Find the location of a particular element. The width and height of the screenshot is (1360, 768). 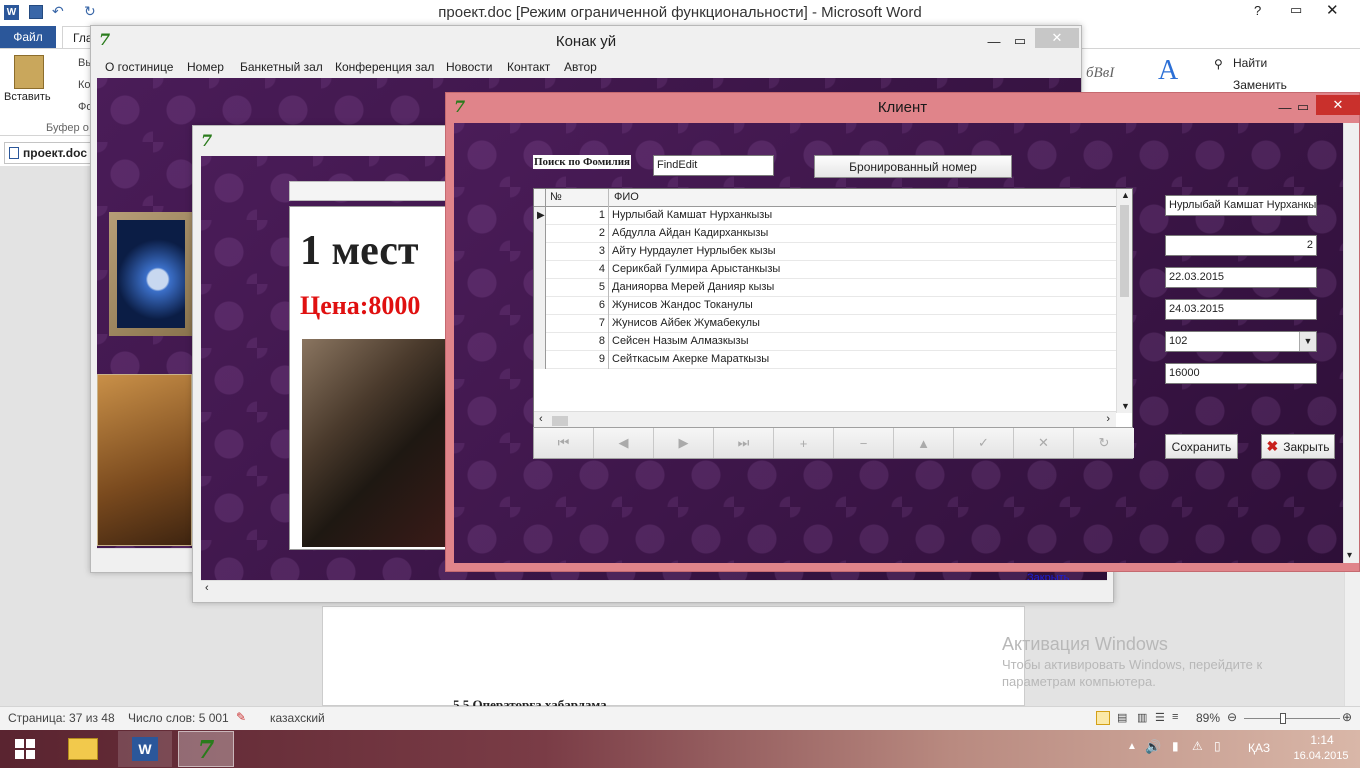

table-row: 9 Сейткасым Акерке Мараткызы is located at coordinates (825, 360).